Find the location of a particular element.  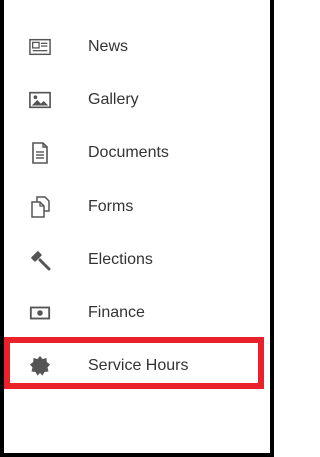

menu-item-label: Documents is located at coordinates (128, 153).